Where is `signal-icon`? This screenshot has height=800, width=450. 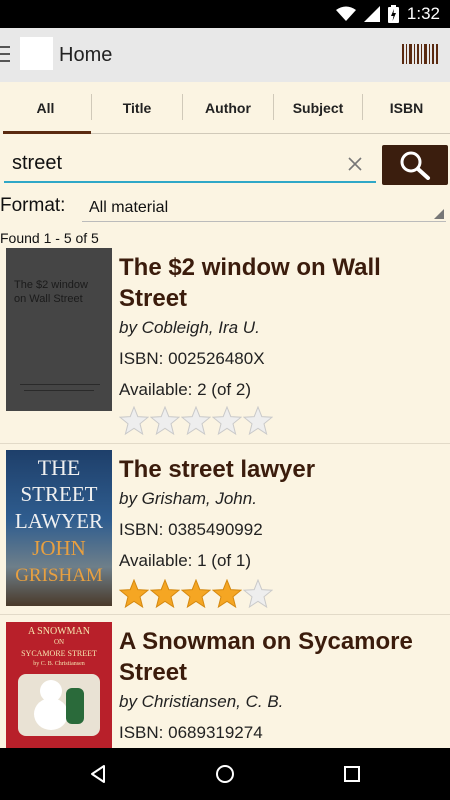
signal-icon is located at coordinates (371, 14).